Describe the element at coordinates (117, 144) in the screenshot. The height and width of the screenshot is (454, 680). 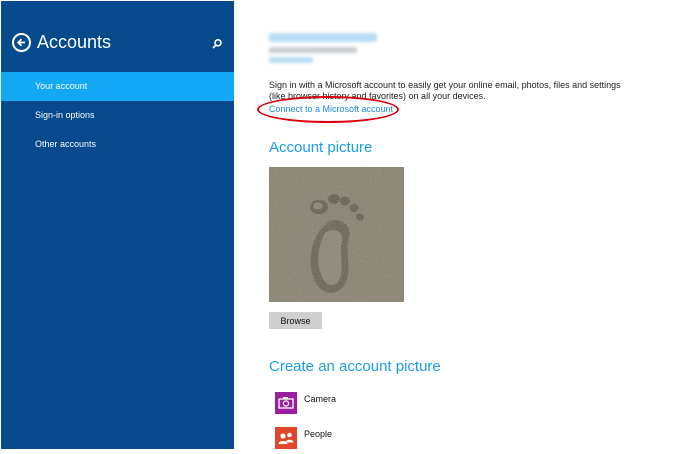
I see `sidebar-item-other-accounts: Other accounts` at that location.